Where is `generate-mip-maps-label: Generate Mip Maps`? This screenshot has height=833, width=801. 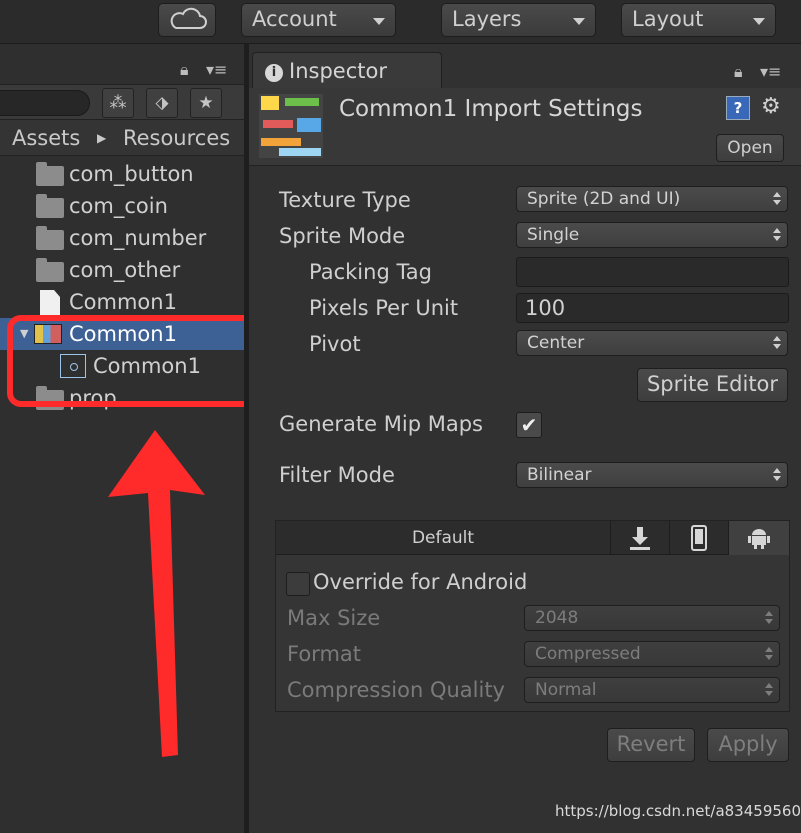
generate-mip-maps-label: Generate Mip Maps is located at coordinates (381, 424).